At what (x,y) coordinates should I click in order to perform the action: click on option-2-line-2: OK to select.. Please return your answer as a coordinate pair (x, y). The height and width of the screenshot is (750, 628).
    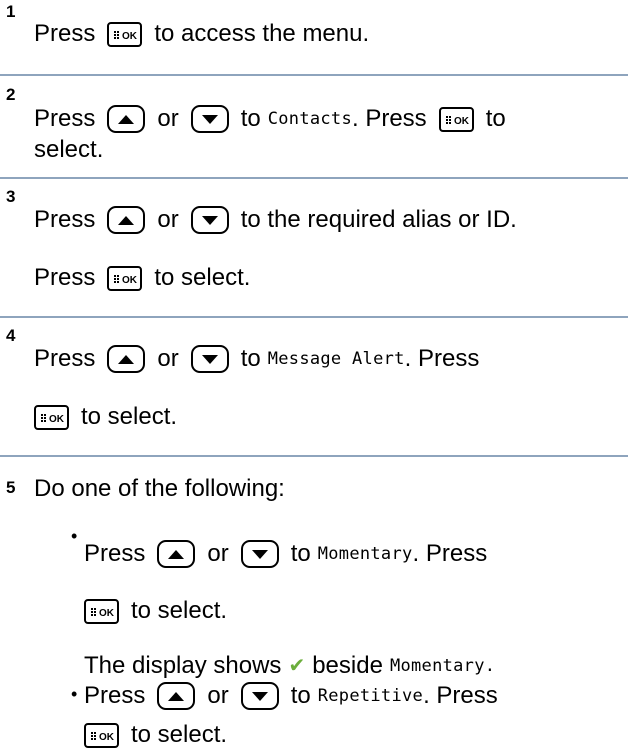
    Looking at the image, I should click on (155, 735).